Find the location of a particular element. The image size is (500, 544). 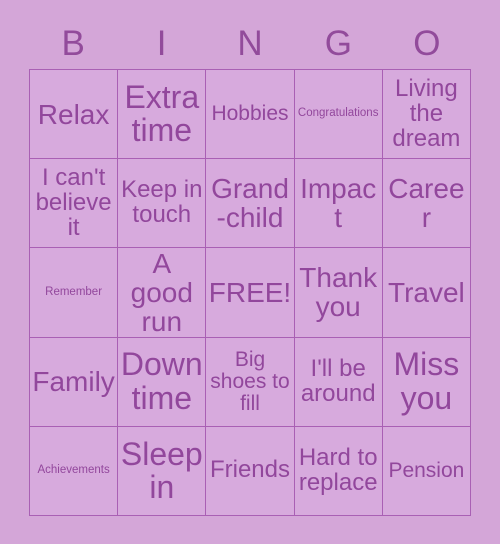

bingo-cell-label: Family is located at coordinates (73, 382).